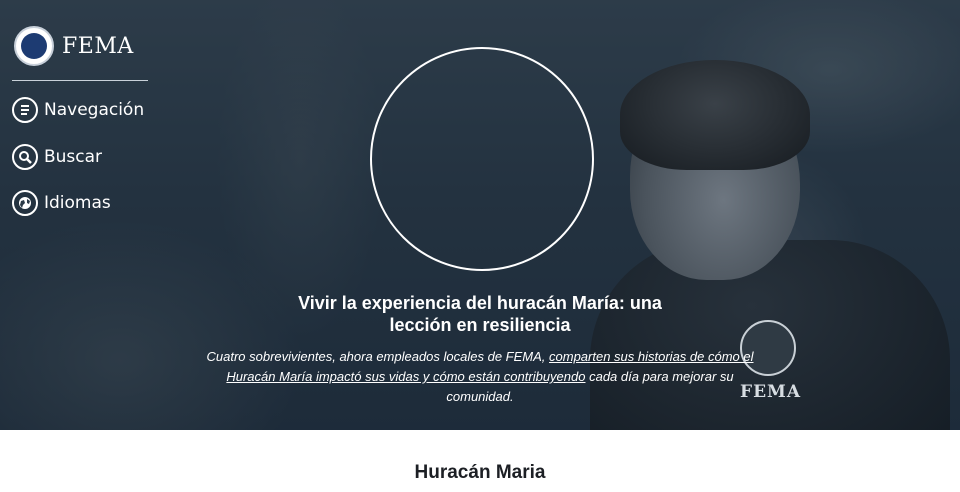 The height and width of the screenshot is (492, 960). I want to click on globe-icon, so click(25, 203).